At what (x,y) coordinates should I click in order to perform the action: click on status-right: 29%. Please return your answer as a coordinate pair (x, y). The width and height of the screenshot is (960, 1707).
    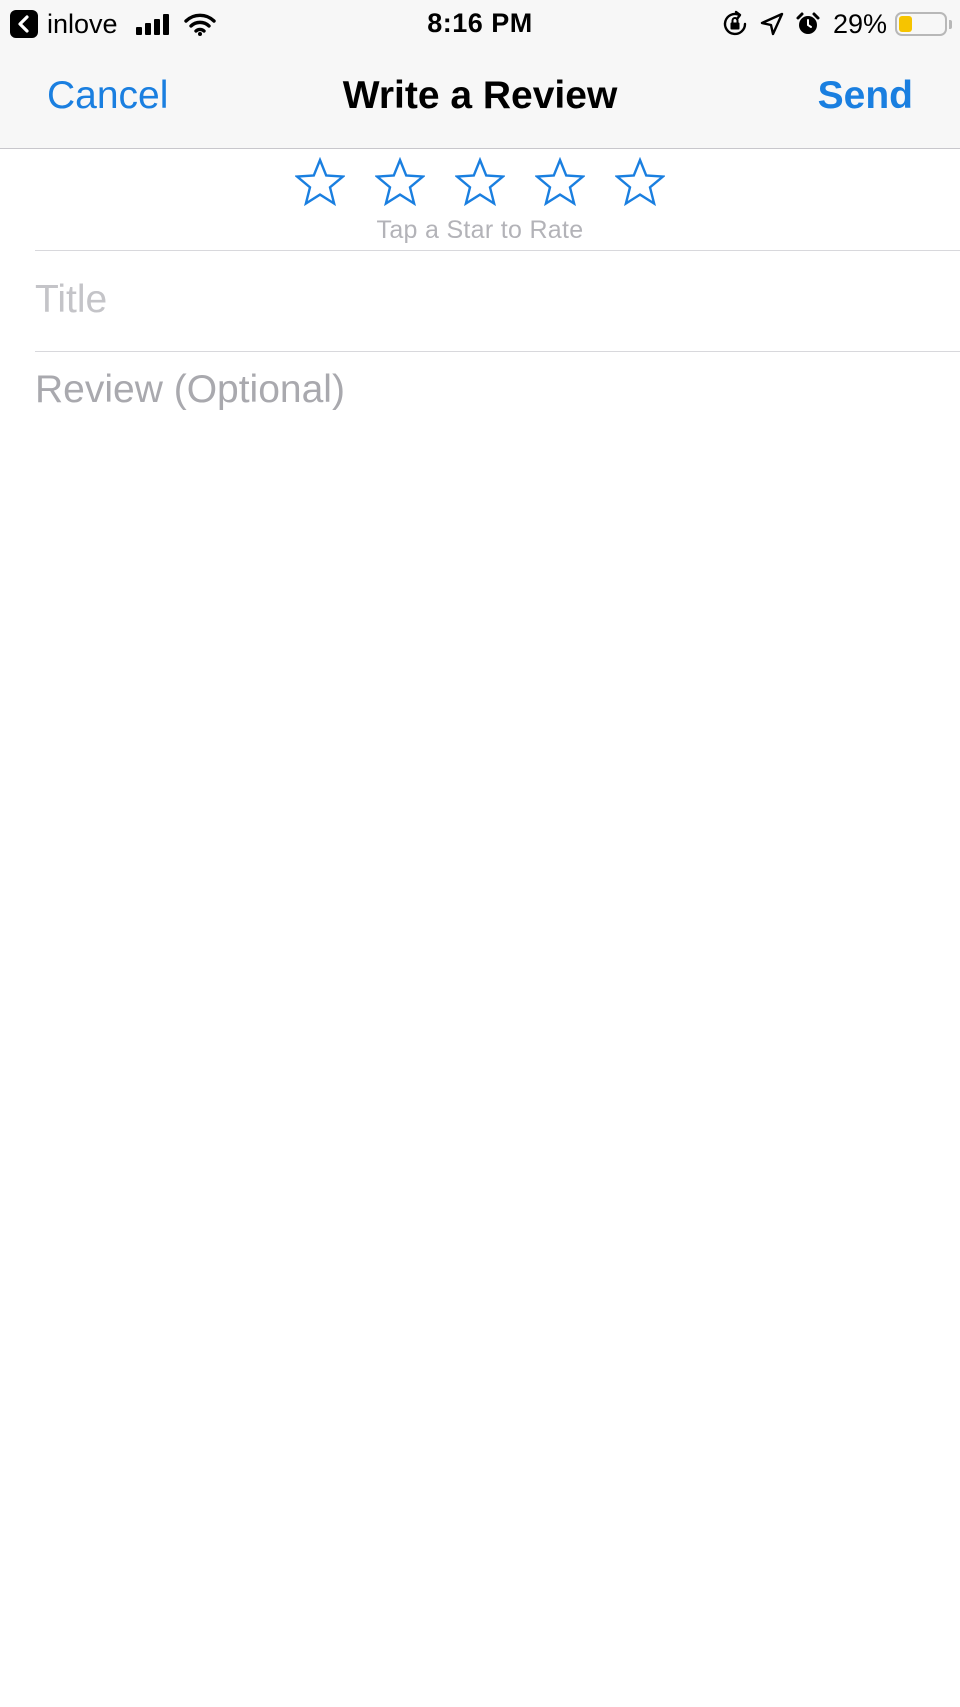
    Looking at the image, I should click on (831, 24).